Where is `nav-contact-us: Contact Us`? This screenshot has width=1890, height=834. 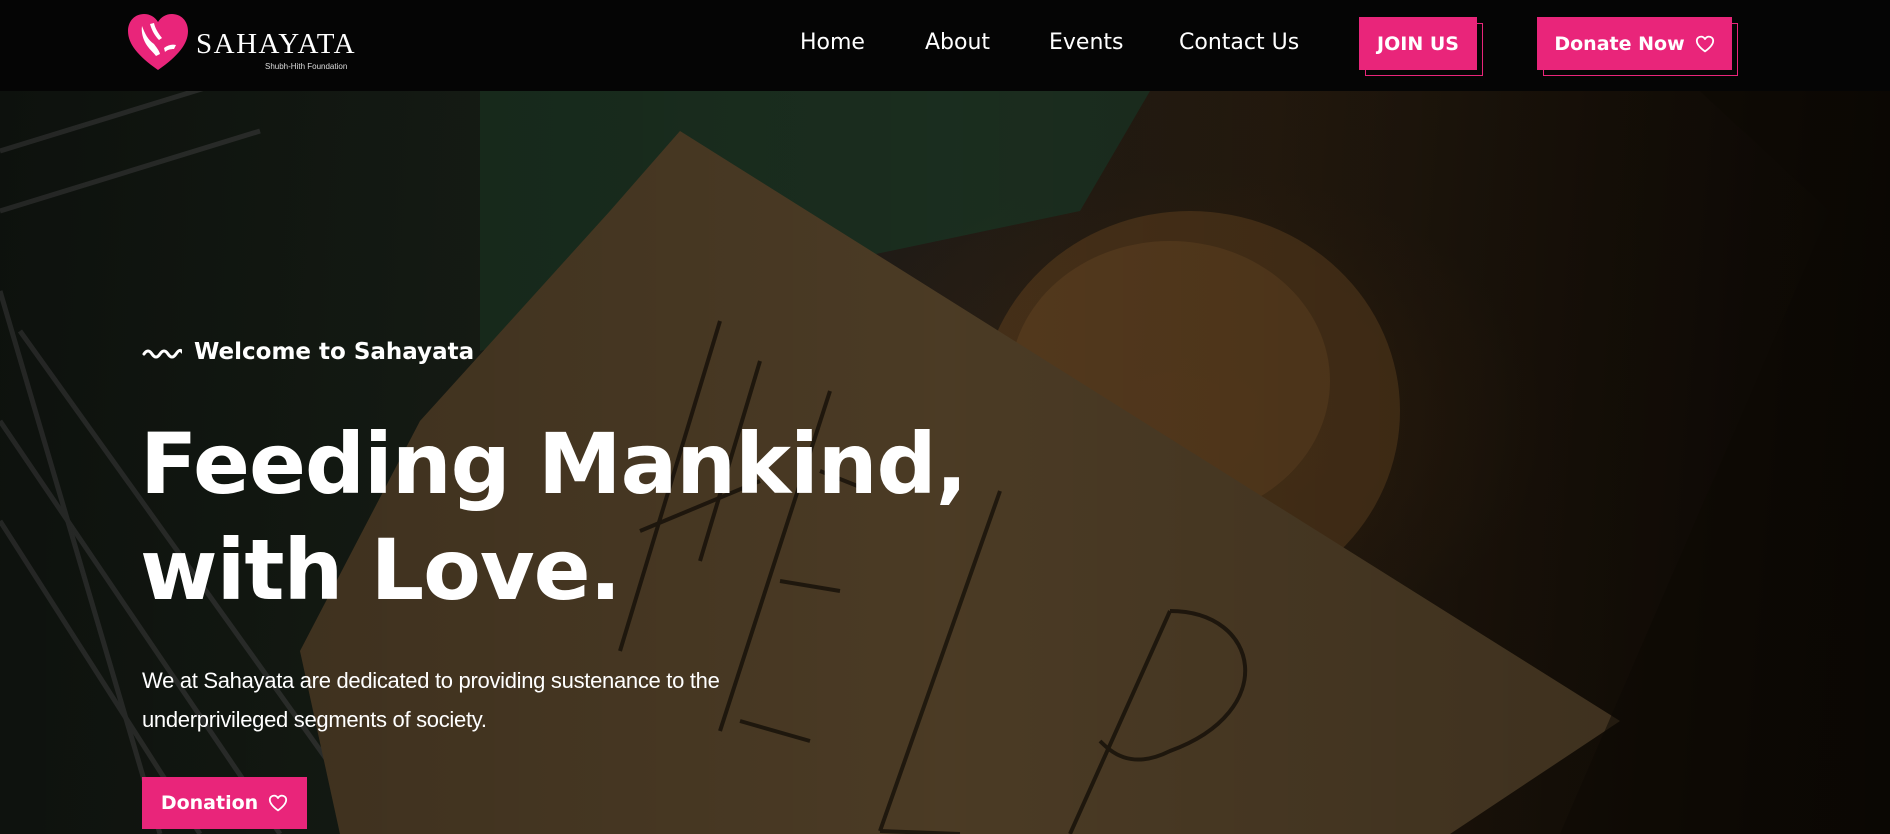
nav-contact-us: Contact Us is located at coordinates (1239, 42).